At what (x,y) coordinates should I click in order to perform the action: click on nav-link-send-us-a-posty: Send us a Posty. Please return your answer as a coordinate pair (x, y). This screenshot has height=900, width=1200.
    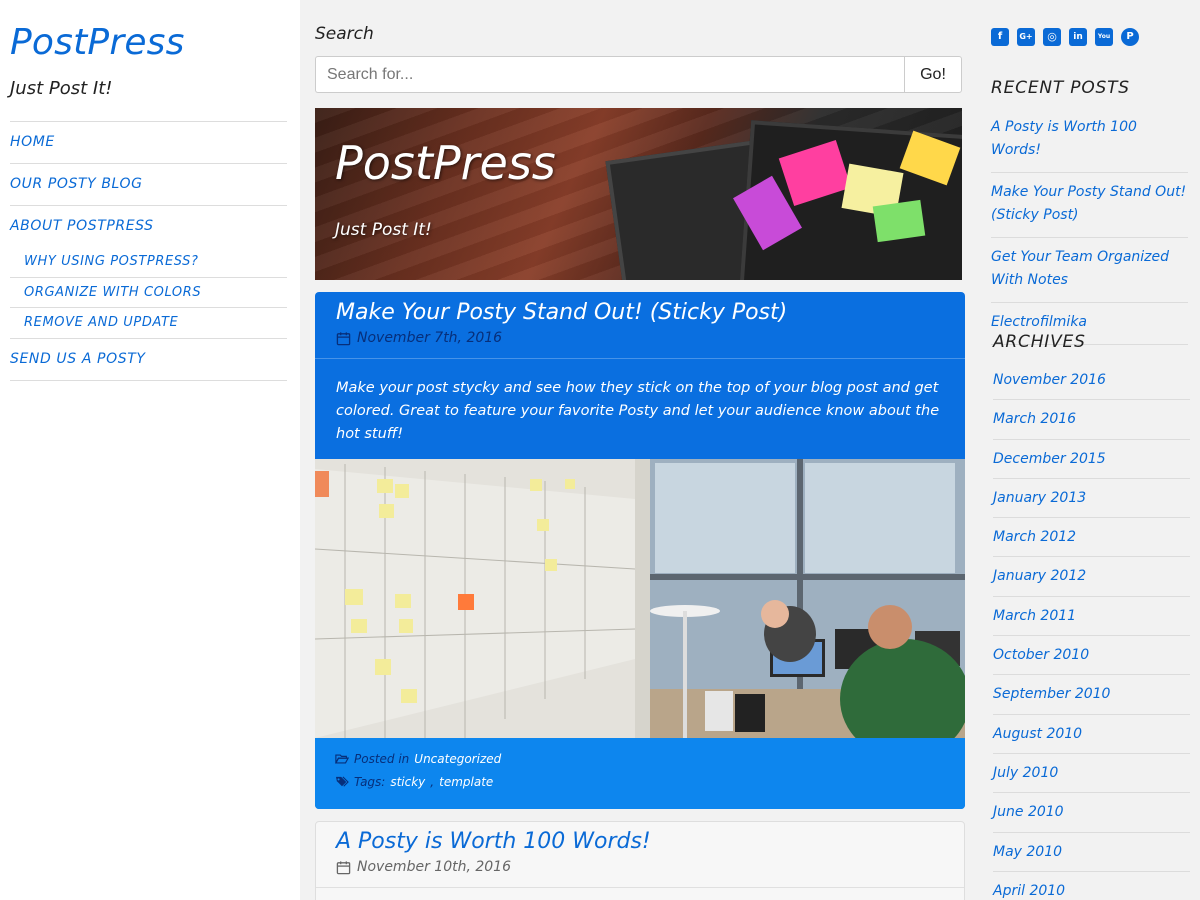
    Looking at the image, I should click on (148, 359).